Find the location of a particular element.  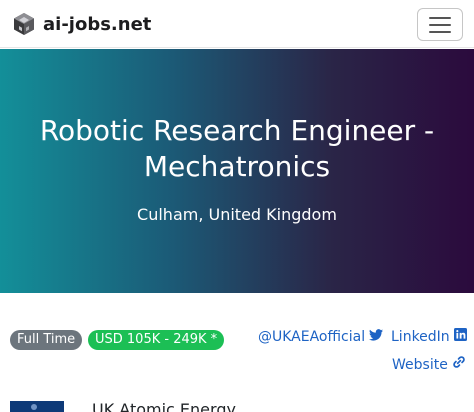

navbar: ai-jobs.net is located at coordinates (237, 24).